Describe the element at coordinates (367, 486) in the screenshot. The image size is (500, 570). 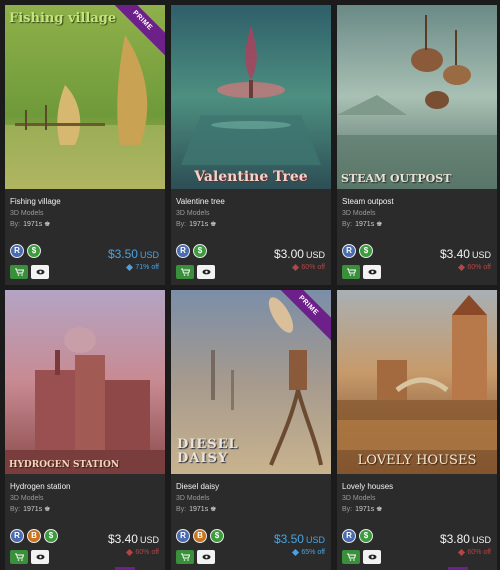
I see `product-name: Lovely houses` at that location.